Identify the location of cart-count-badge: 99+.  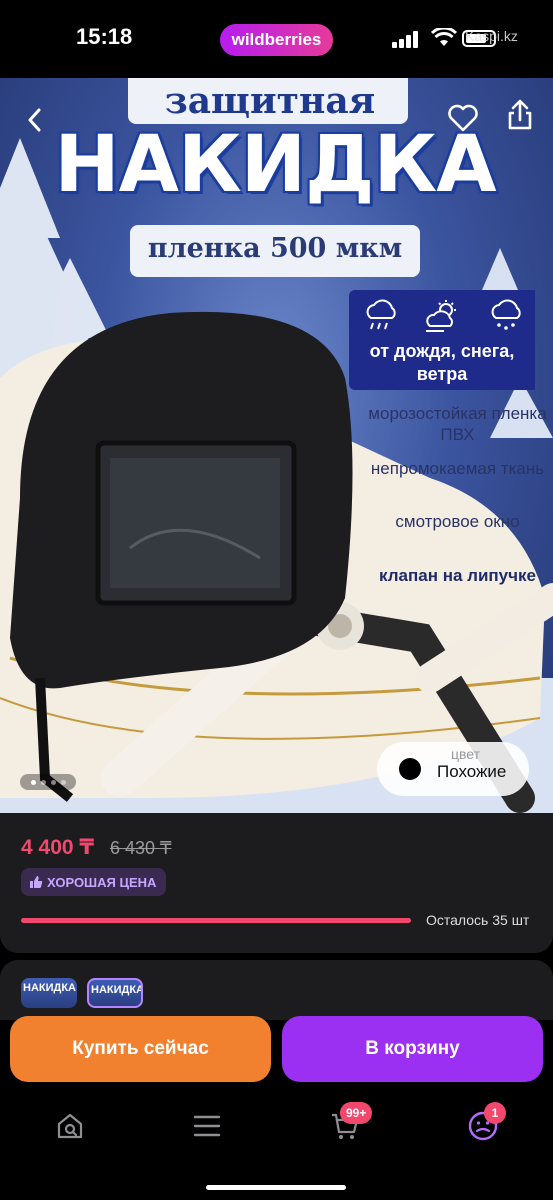
(356, 1113).